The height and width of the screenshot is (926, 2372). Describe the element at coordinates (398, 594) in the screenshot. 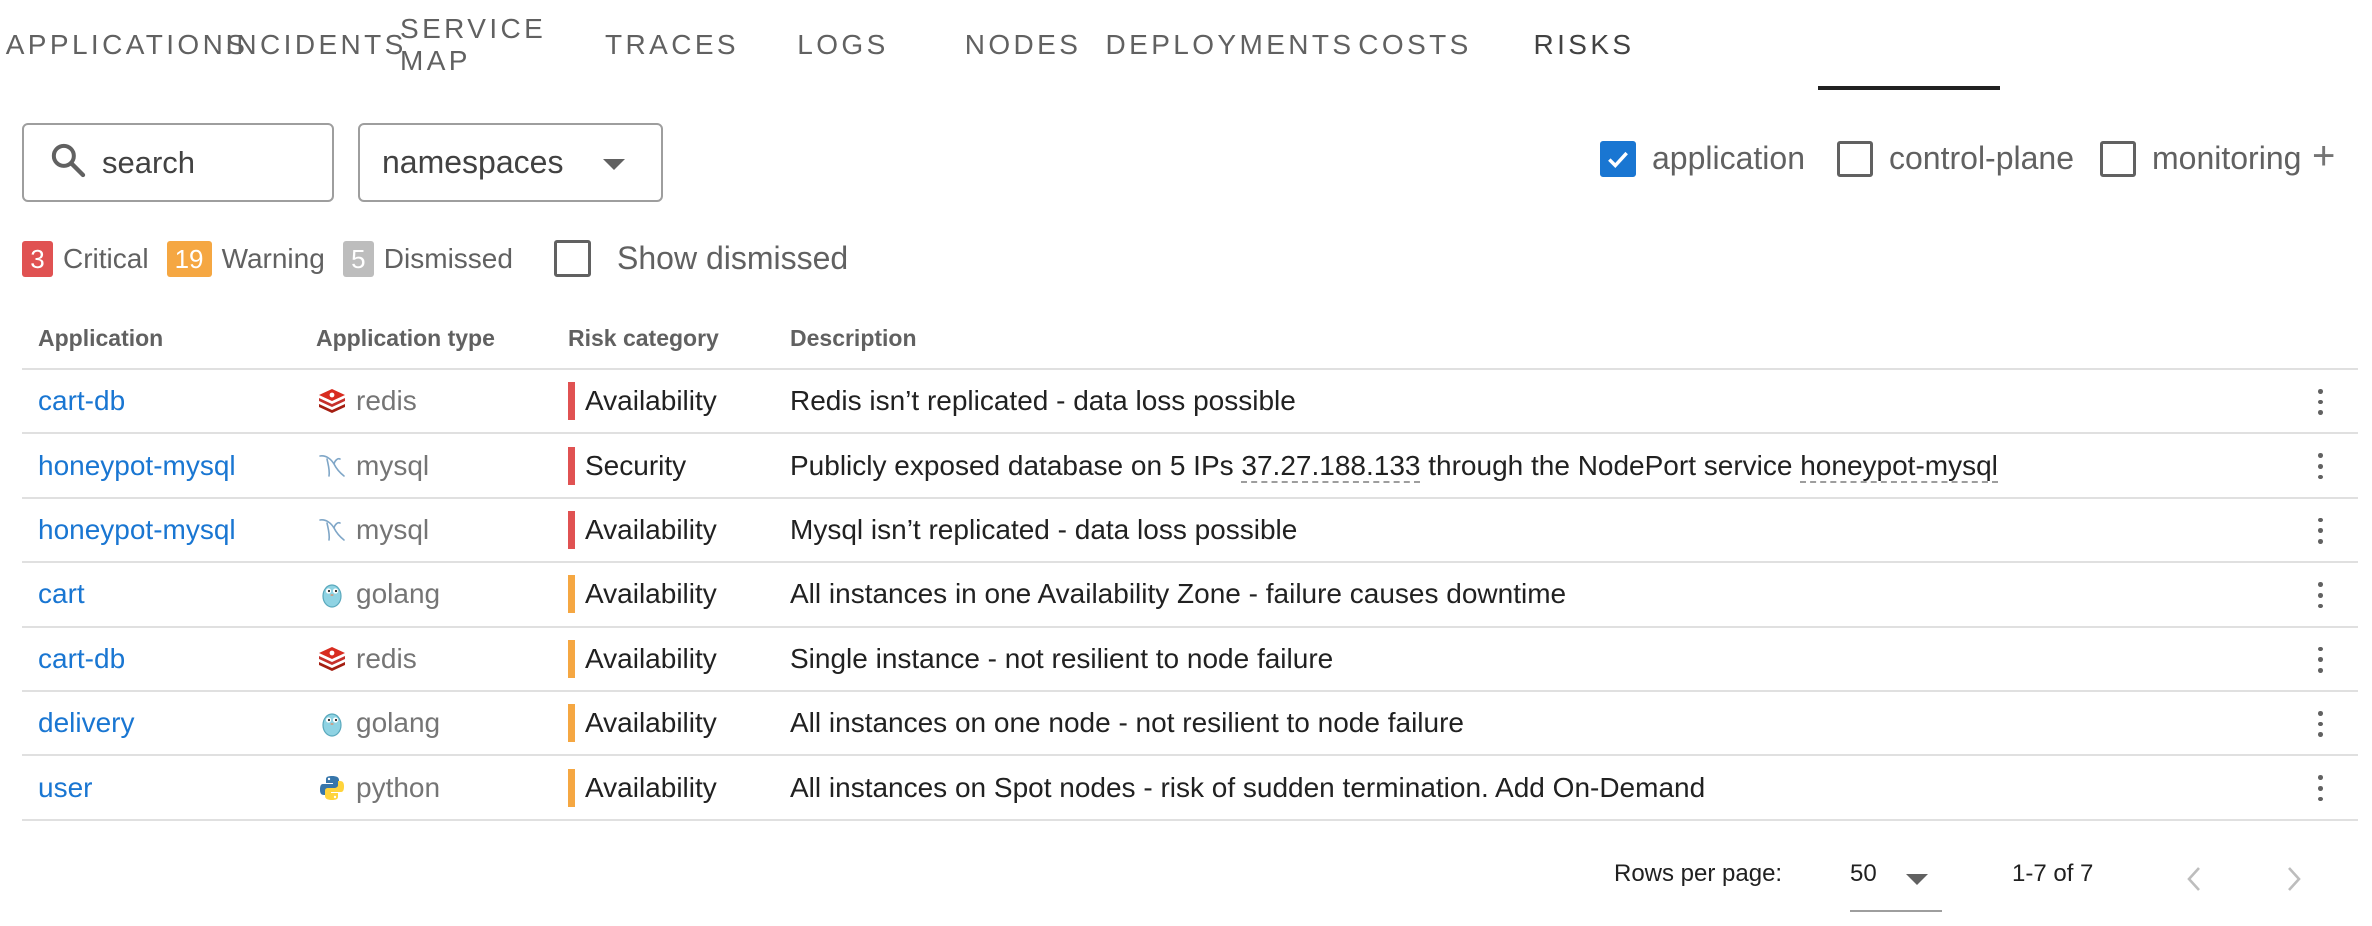

I see `type-label: golang` at that location.